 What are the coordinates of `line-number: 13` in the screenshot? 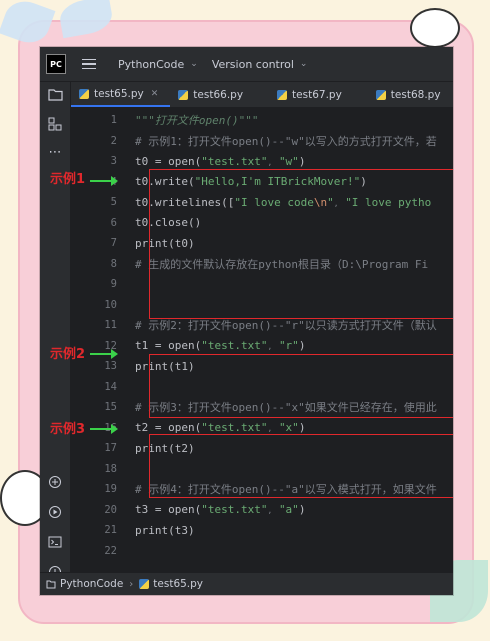 It's located at (103, 366).